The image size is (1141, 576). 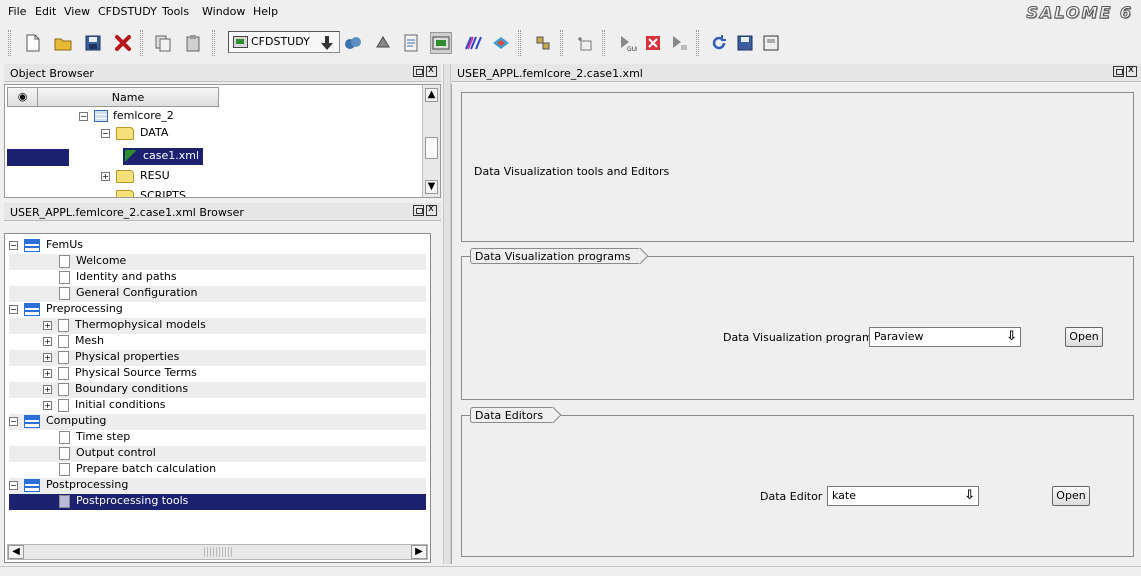 What do you see at coordinates (217, 422) in the screenshot?
I see `tree-item-computing: − Computing` at bounding box center [217, 422].